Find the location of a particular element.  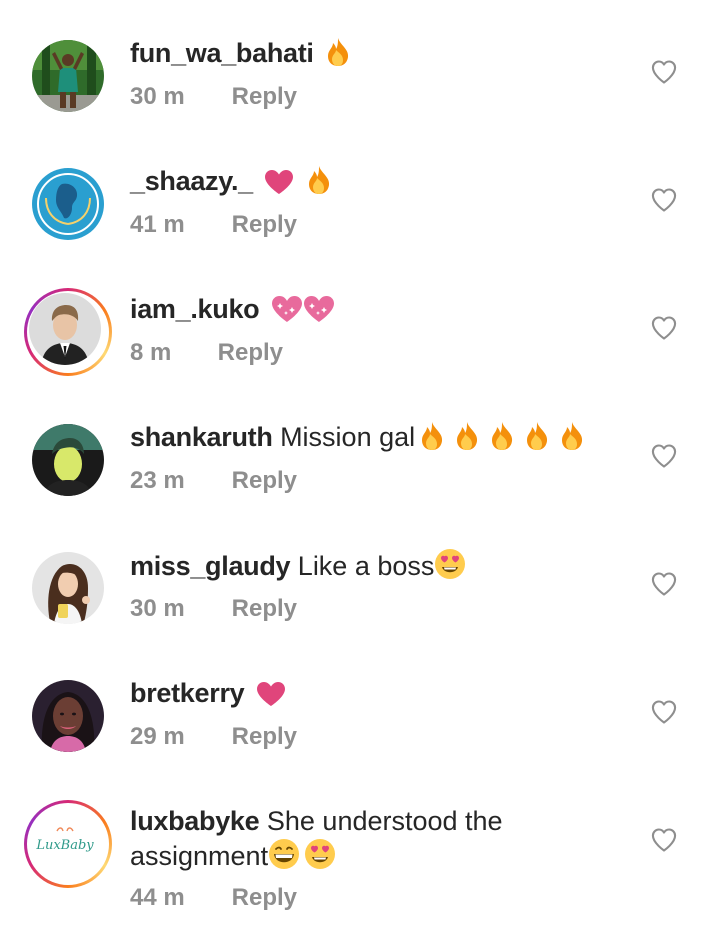

grinning-emoji is located at coordinates (284, 854).